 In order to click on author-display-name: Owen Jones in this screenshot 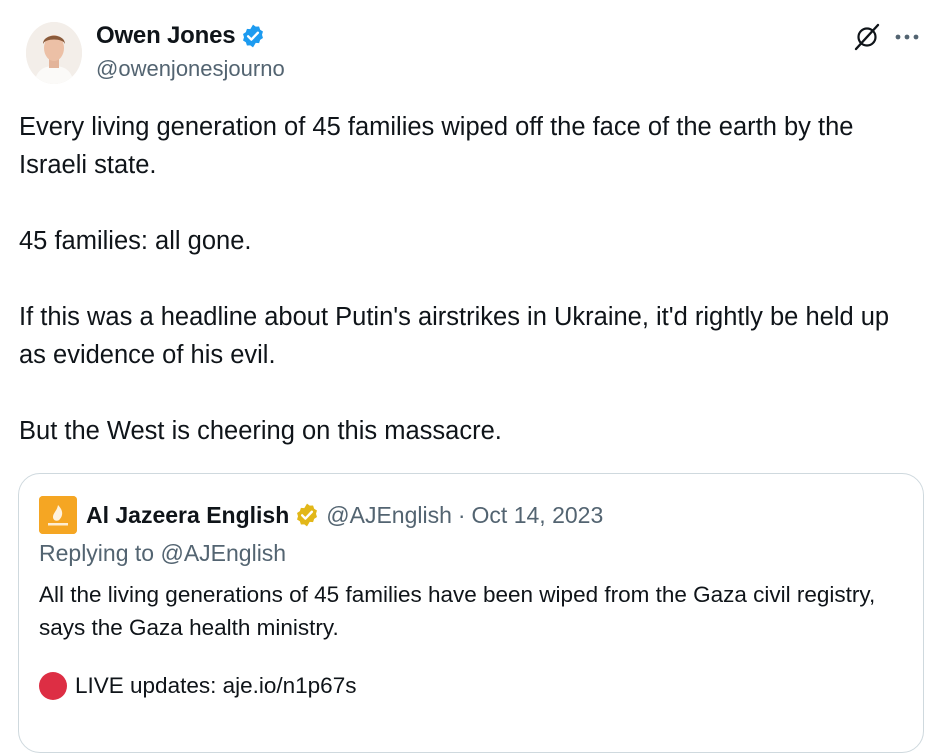, I will do `click(166, 36)`.